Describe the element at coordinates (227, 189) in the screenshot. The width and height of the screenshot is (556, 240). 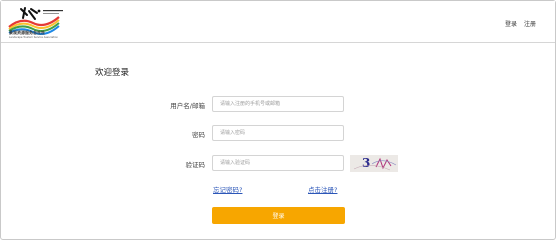
I see `forgot-password-link: 忘记密码?` at that location.